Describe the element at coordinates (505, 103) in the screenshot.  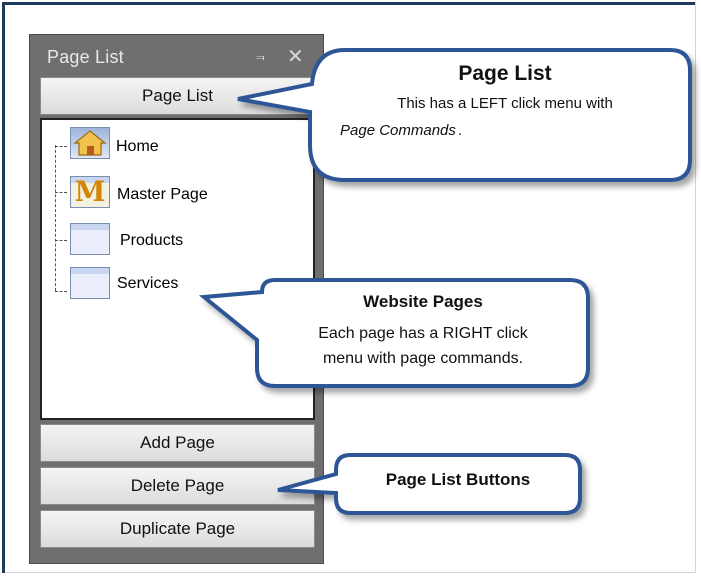
I see `callout-page-list-line1: This has a LEFT click menu with` at that location.